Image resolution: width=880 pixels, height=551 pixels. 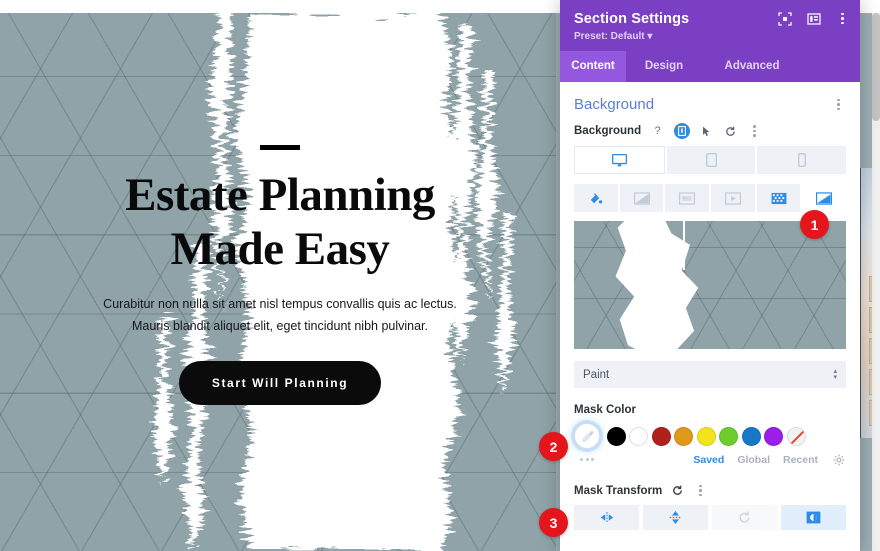 I want to click on color-tab-global: Global, so click(x=753, y=460).